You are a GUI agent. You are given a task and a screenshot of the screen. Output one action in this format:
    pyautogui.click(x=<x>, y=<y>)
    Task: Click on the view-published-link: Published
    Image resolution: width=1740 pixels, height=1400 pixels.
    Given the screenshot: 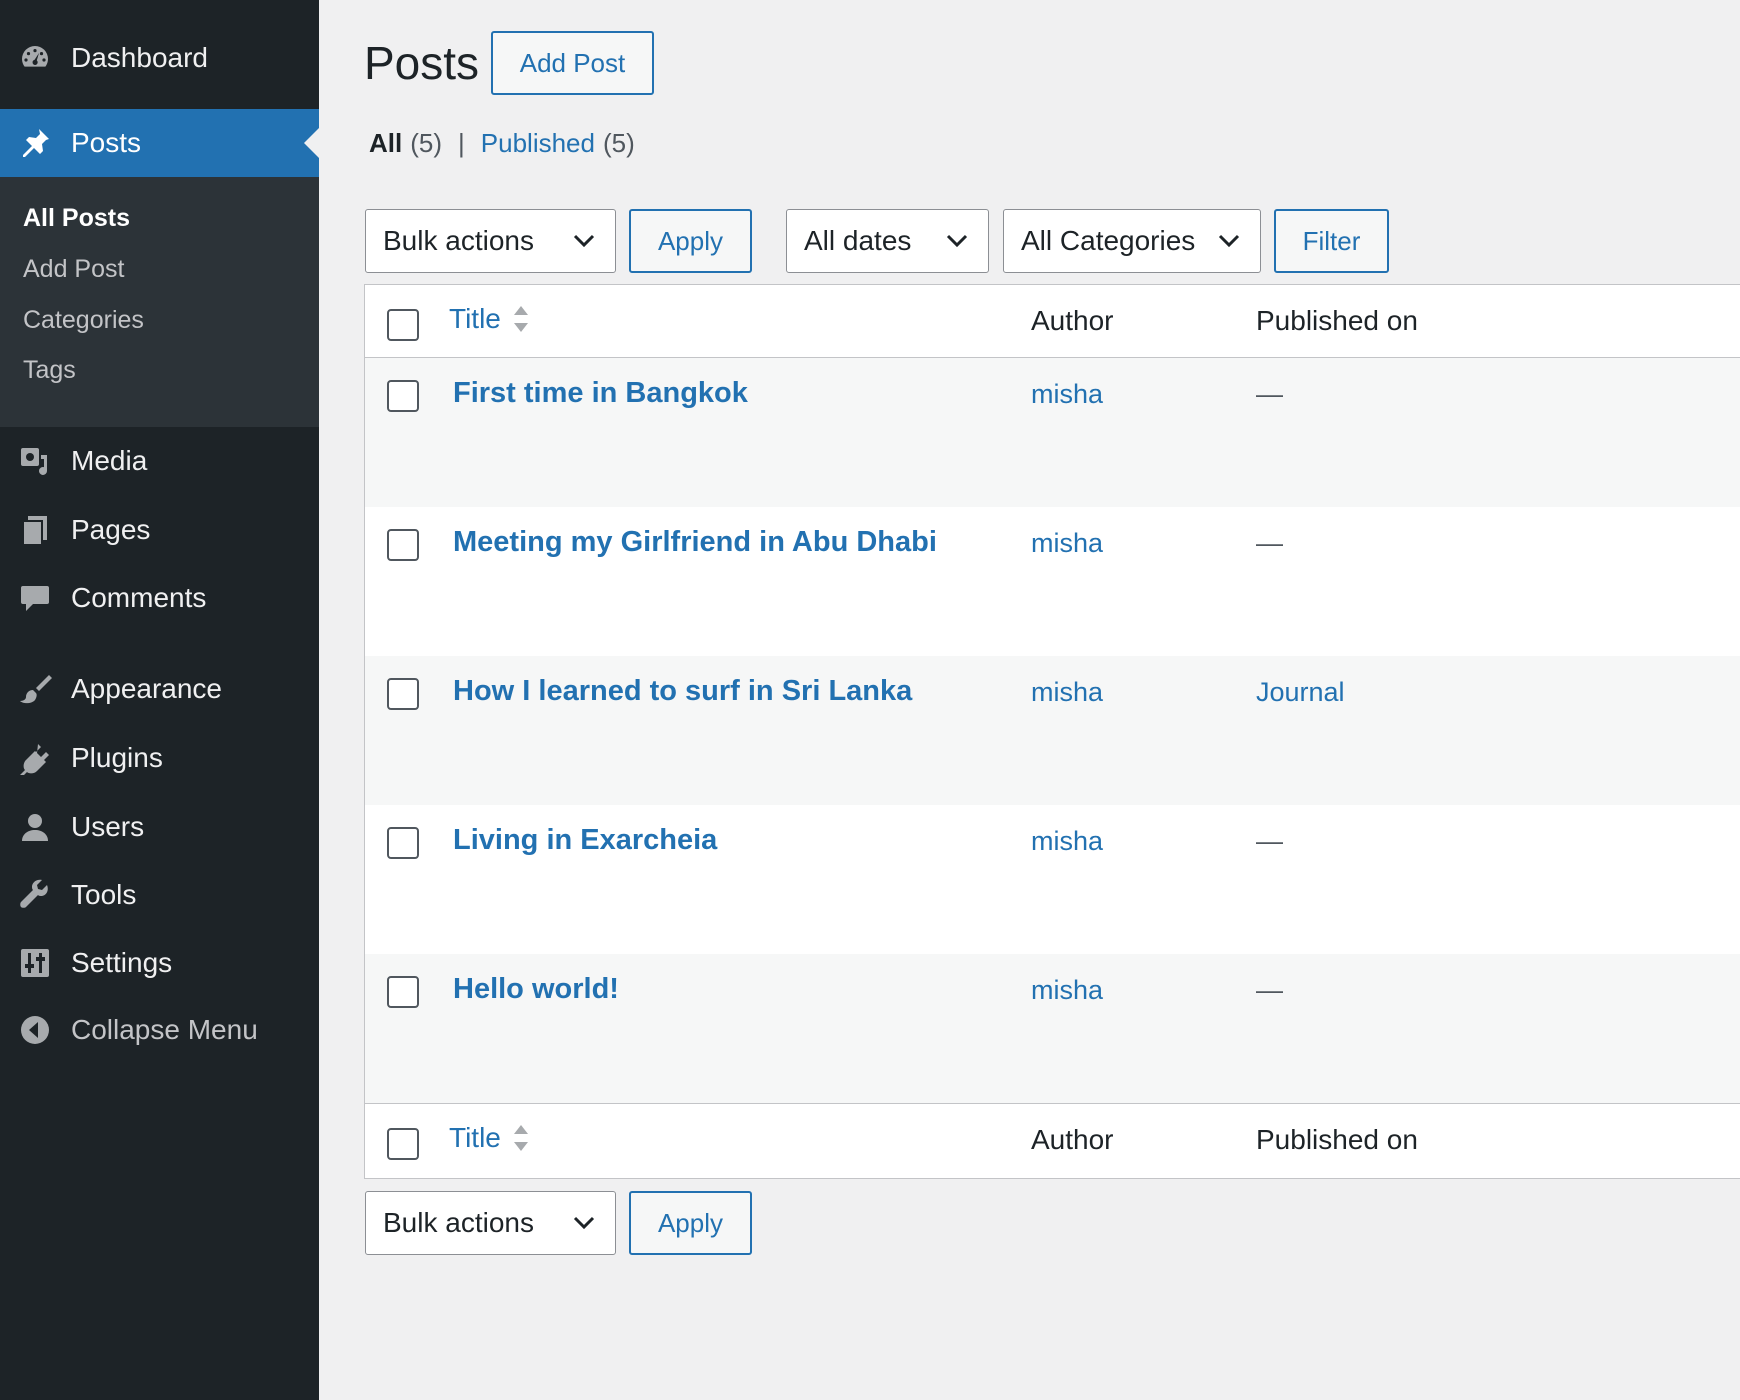 What is the action you would take?
    pyautogui.click(x=538, y=143)
    